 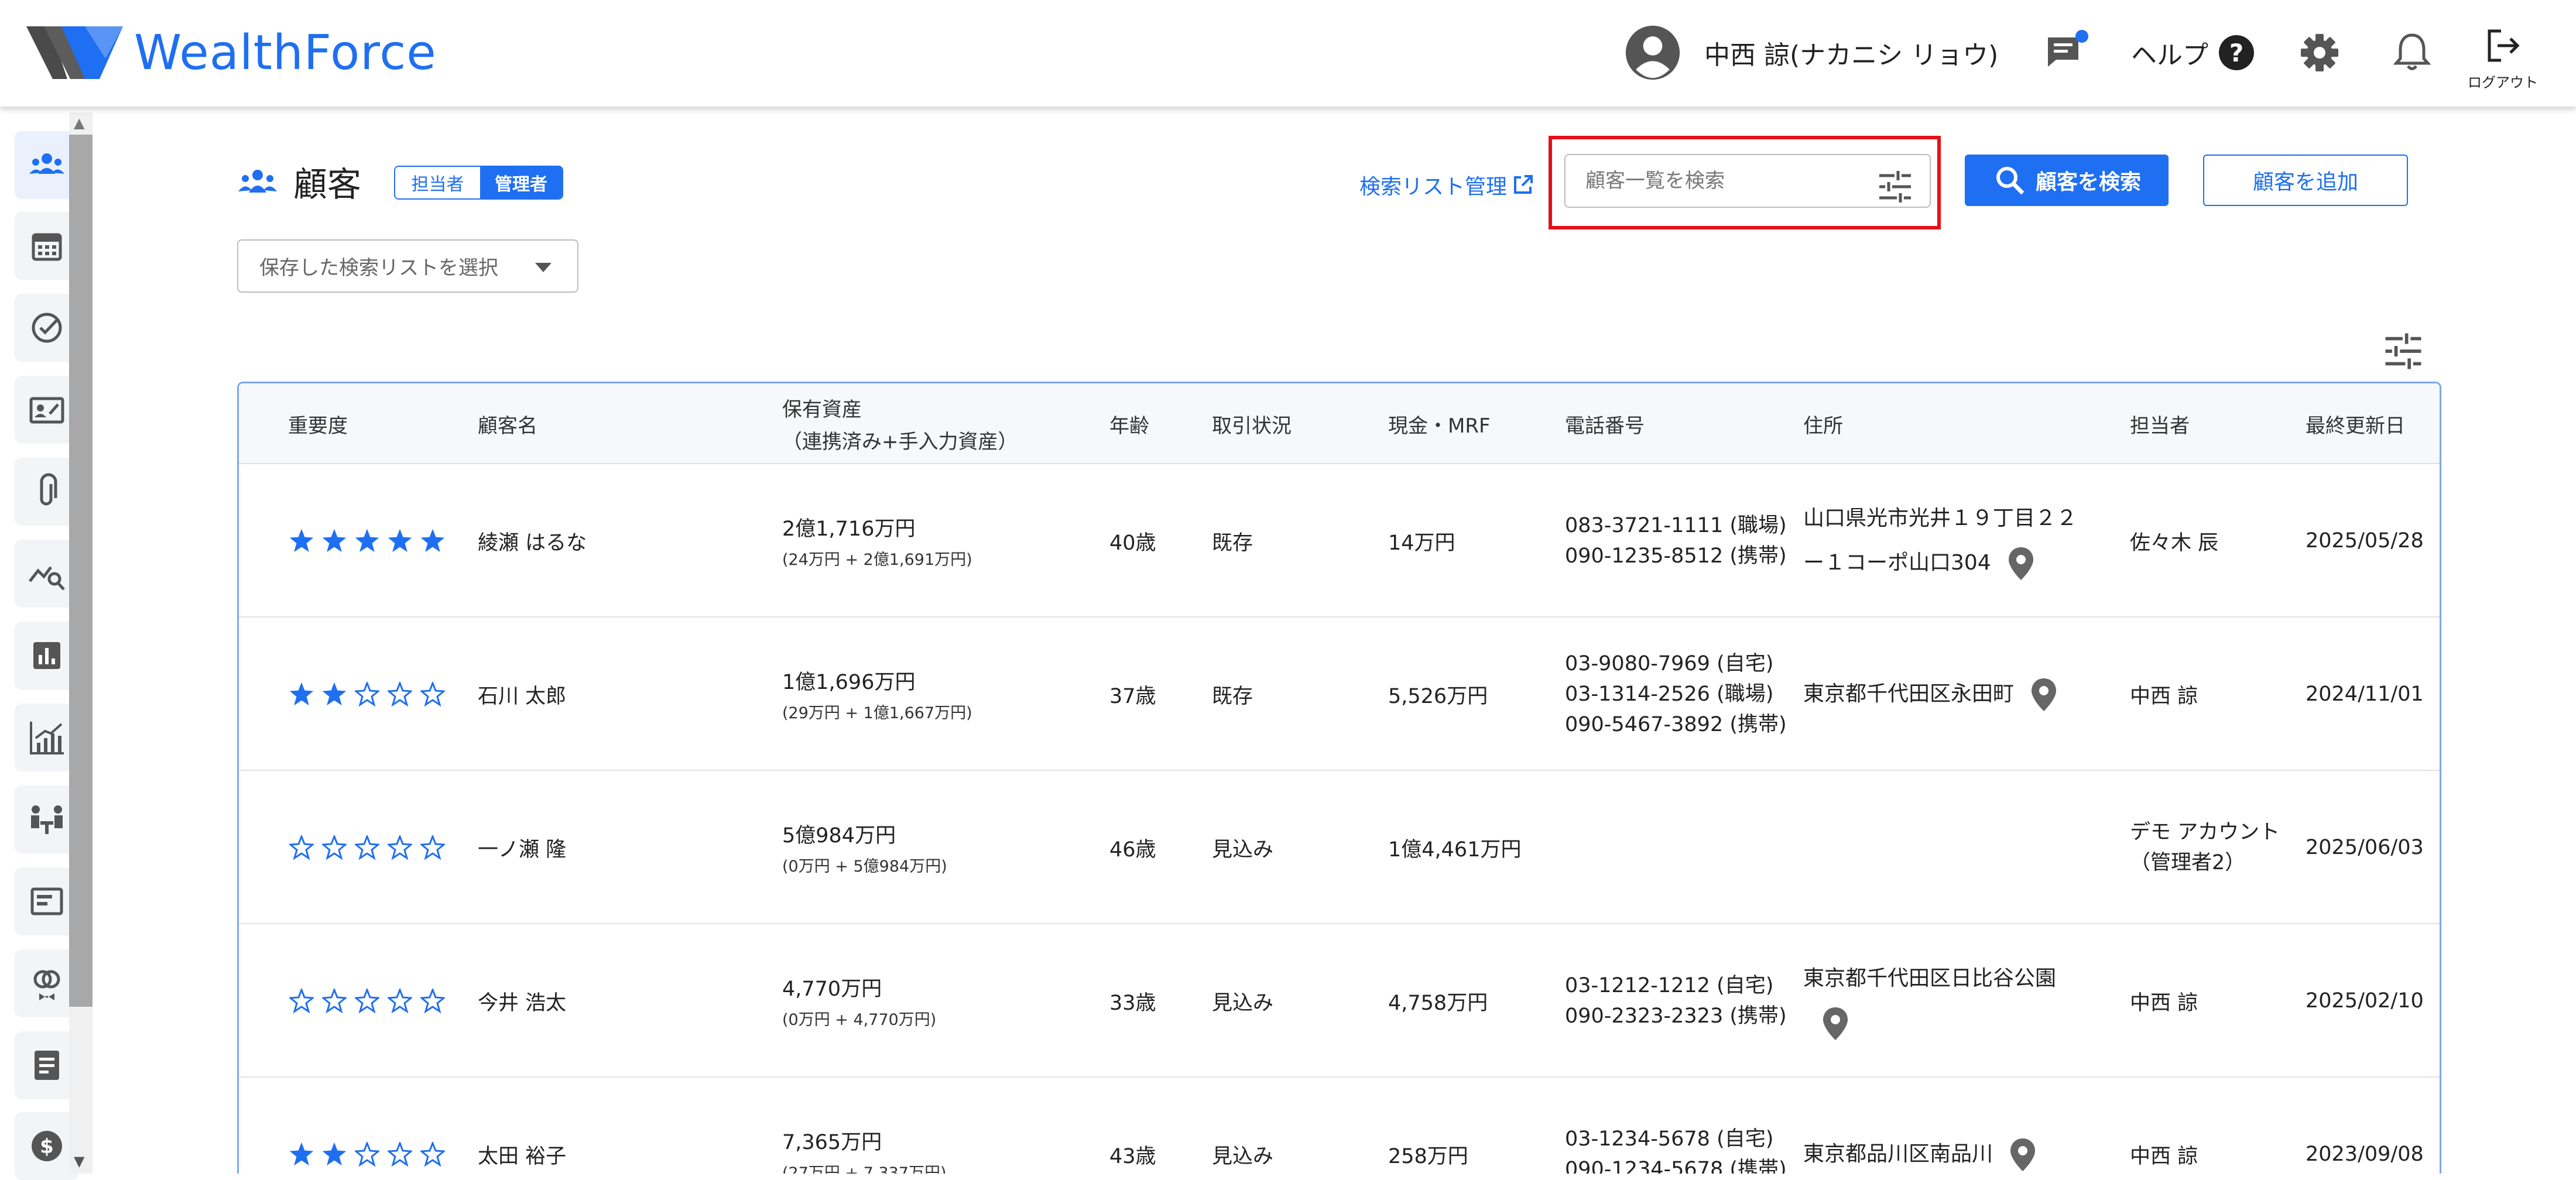 What do you see at coordinates (1747, 181) in the screenshot?
I see `customer-search-input` at bounding box center [1747, 181].